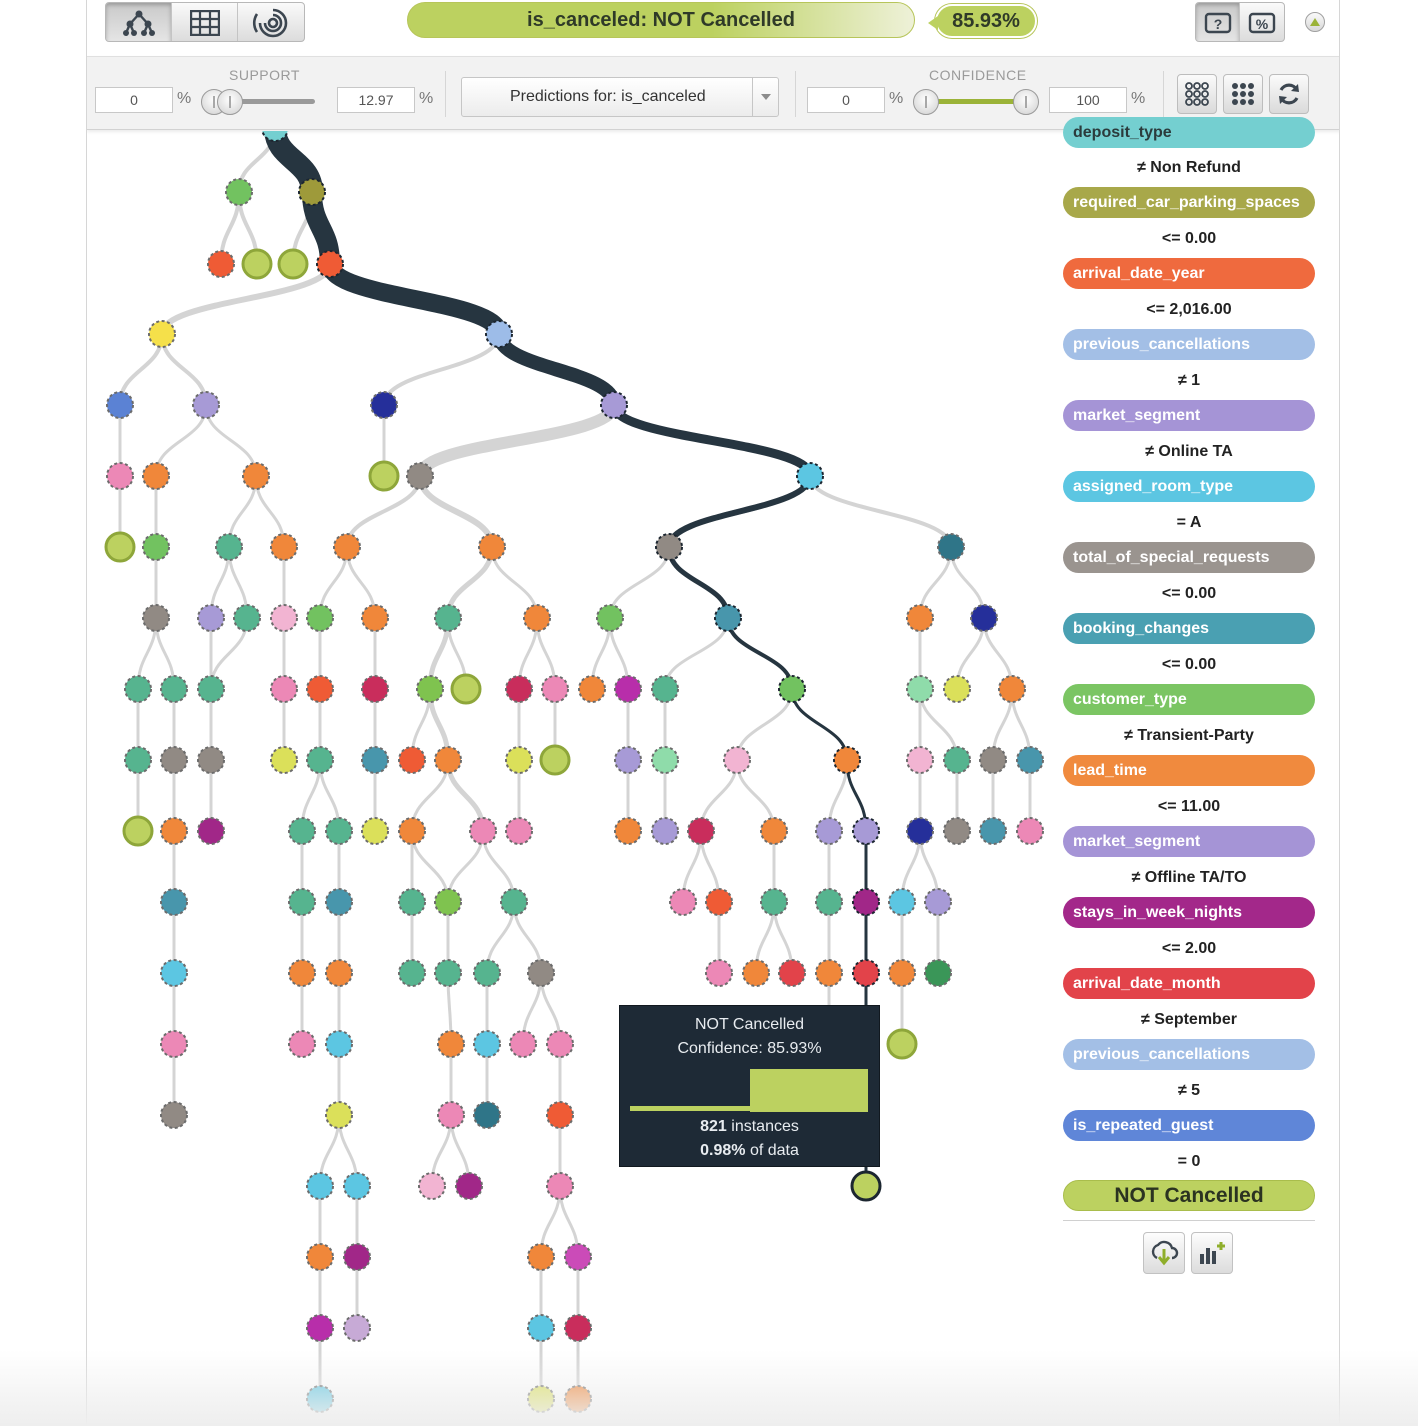 The width and height of the screenshot is (1418, 1426). Describe the element at coordinates (846, 100) in the screenshot. I see `confidence-min-input: 0` at that location.